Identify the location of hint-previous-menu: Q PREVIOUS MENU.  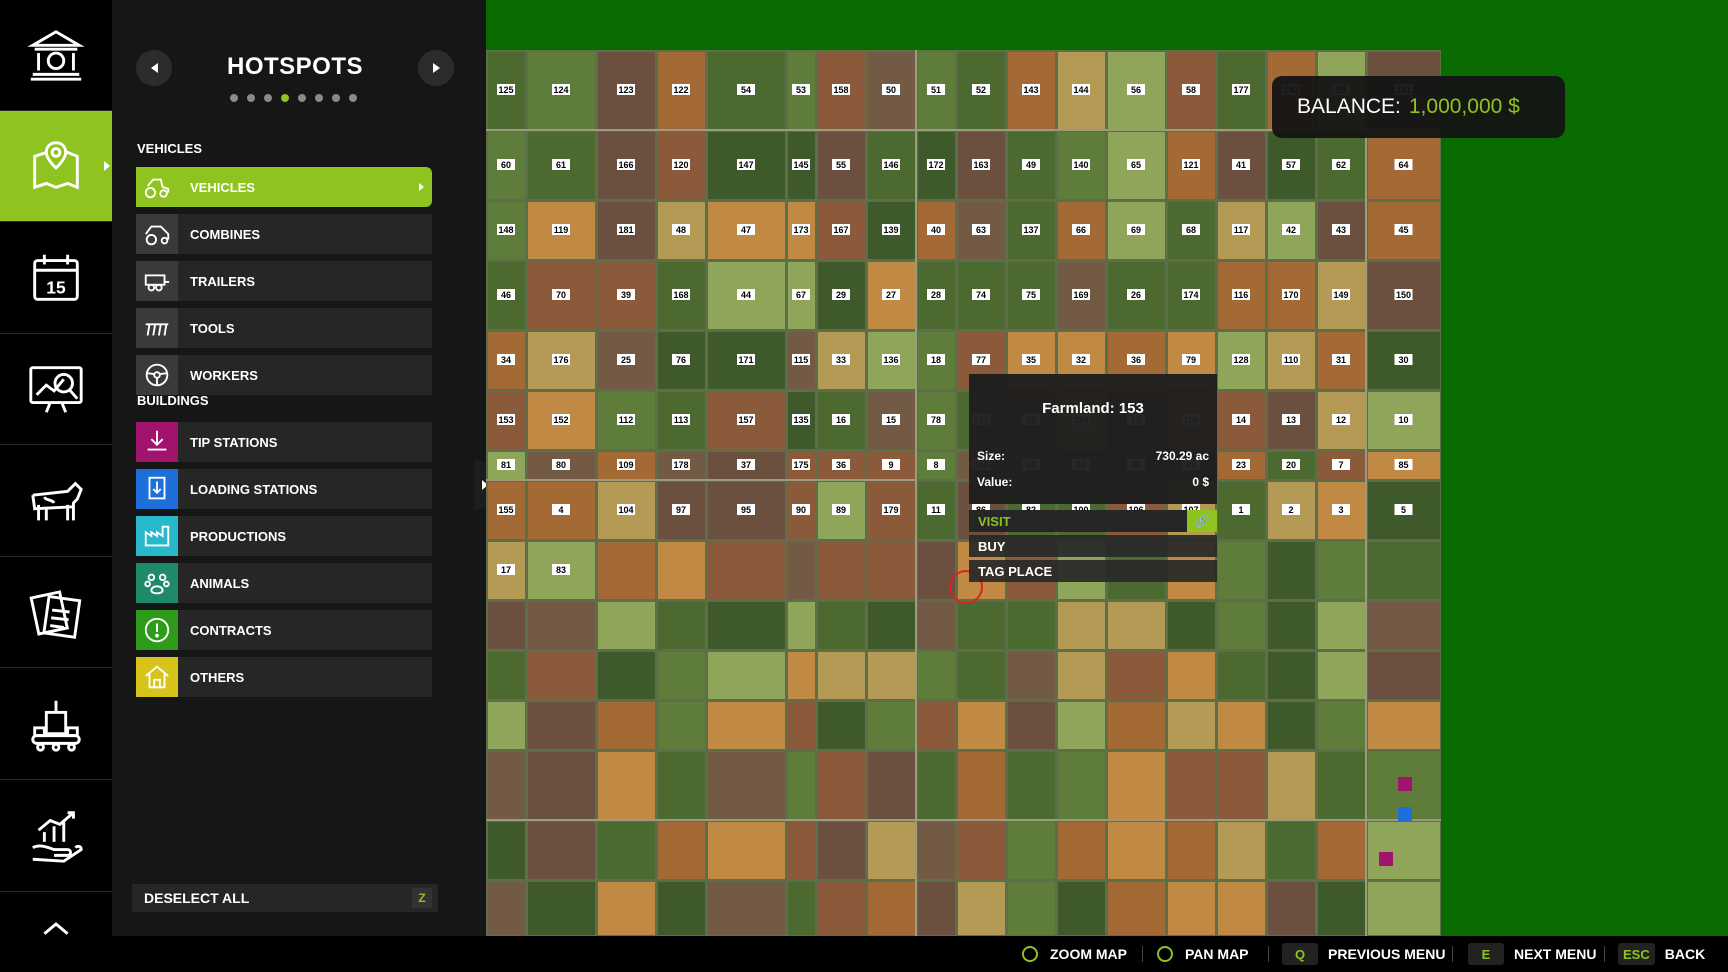
(1363, 954).